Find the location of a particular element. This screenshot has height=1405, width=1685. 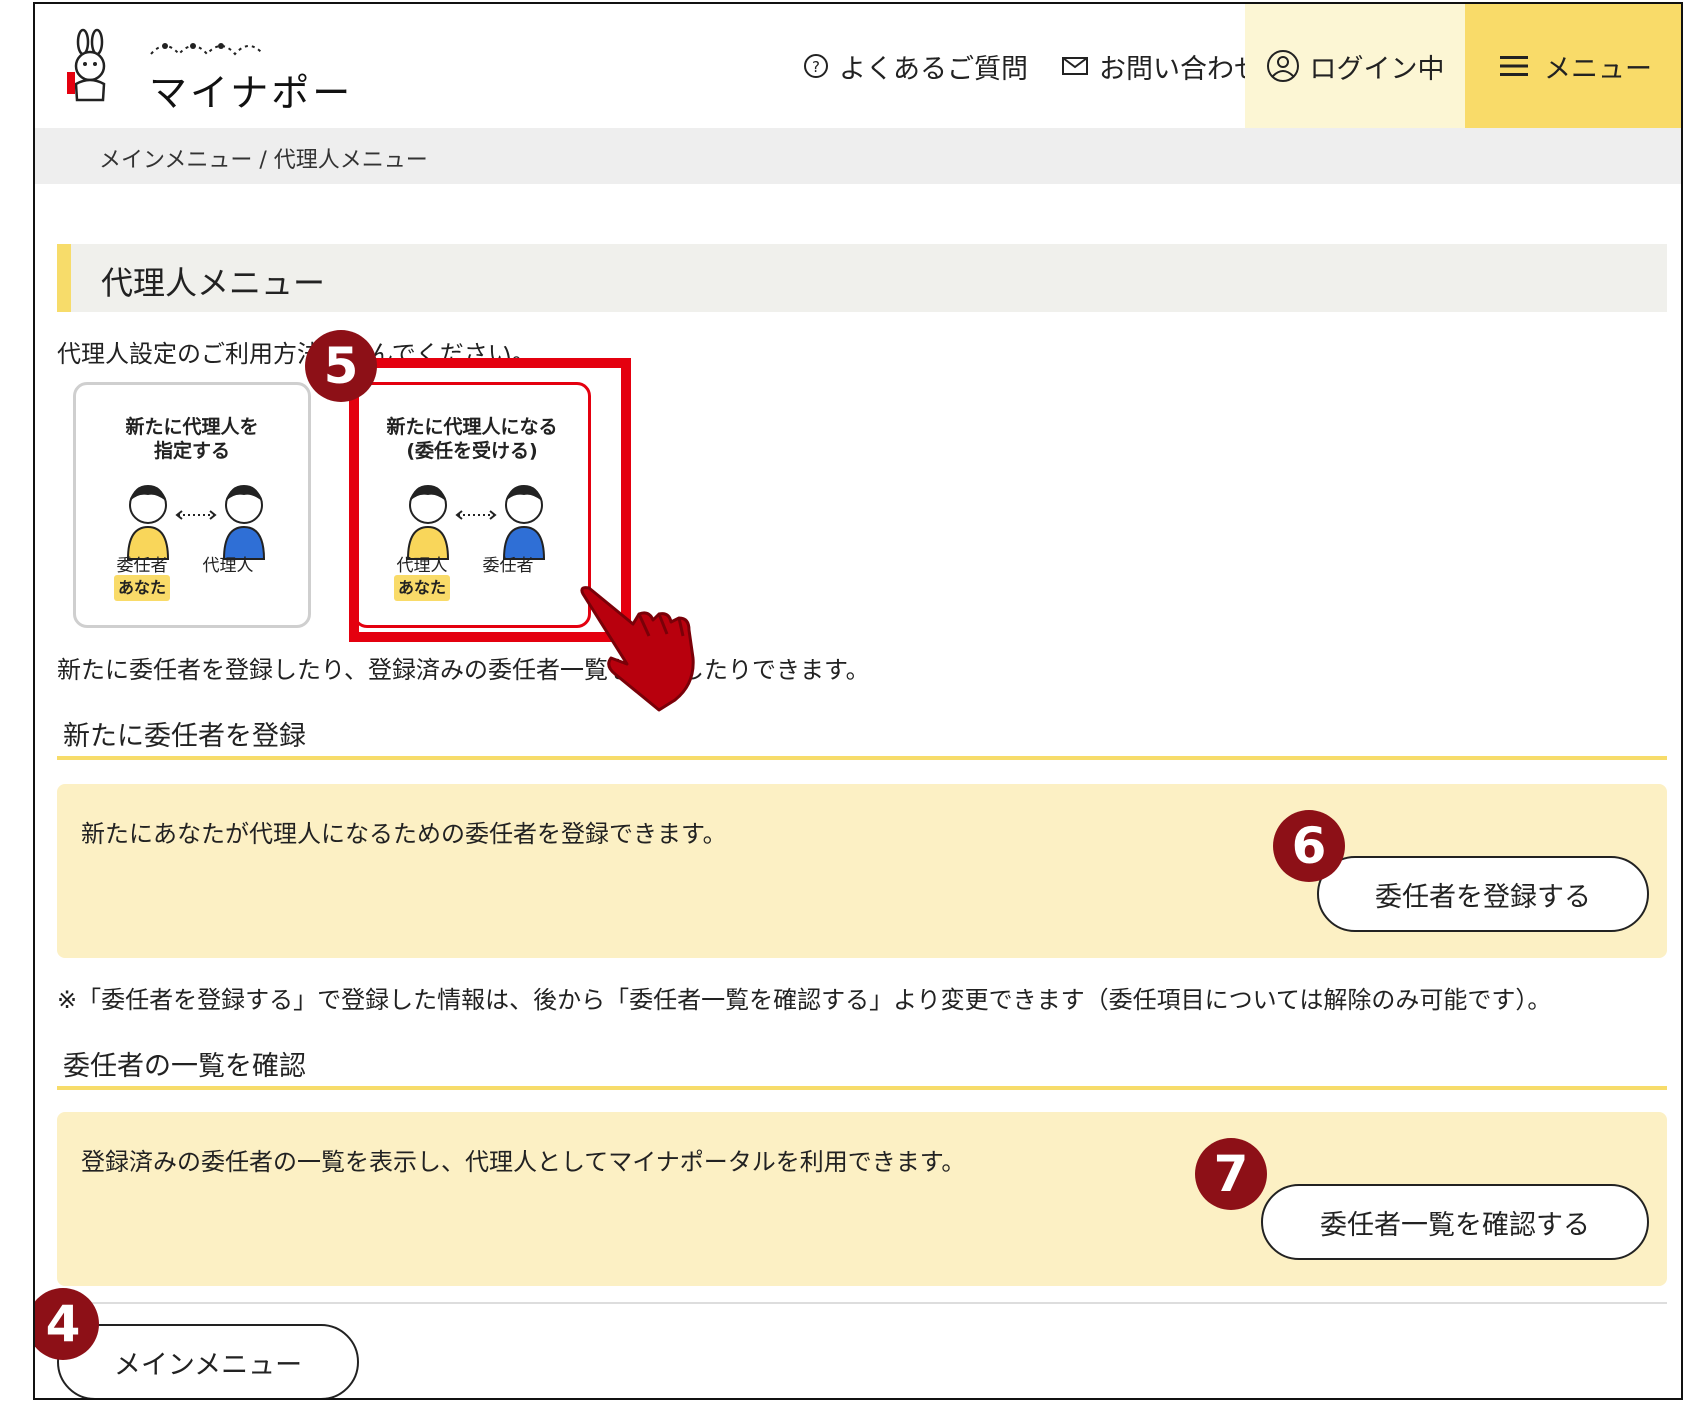

site-header: マイナポータル ? よくあるご質問 お問い合わせ ログイン中 メニュー is located at coordinates (858, 87).